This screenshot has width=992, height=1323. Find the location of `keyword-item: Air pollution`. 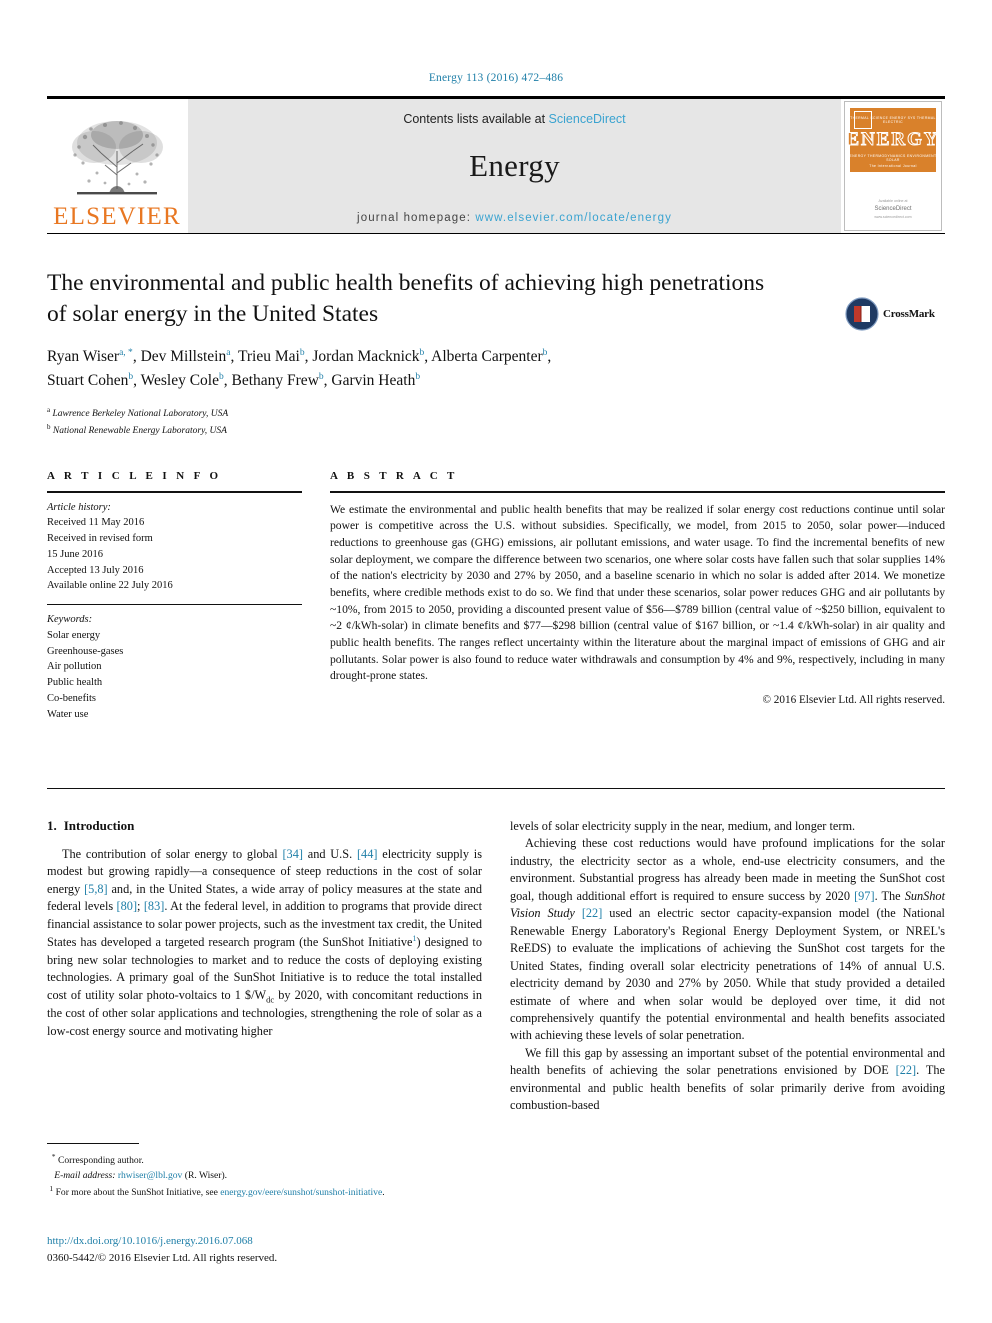

keyword-item: Air pollution is located at coordinates (74, 667).